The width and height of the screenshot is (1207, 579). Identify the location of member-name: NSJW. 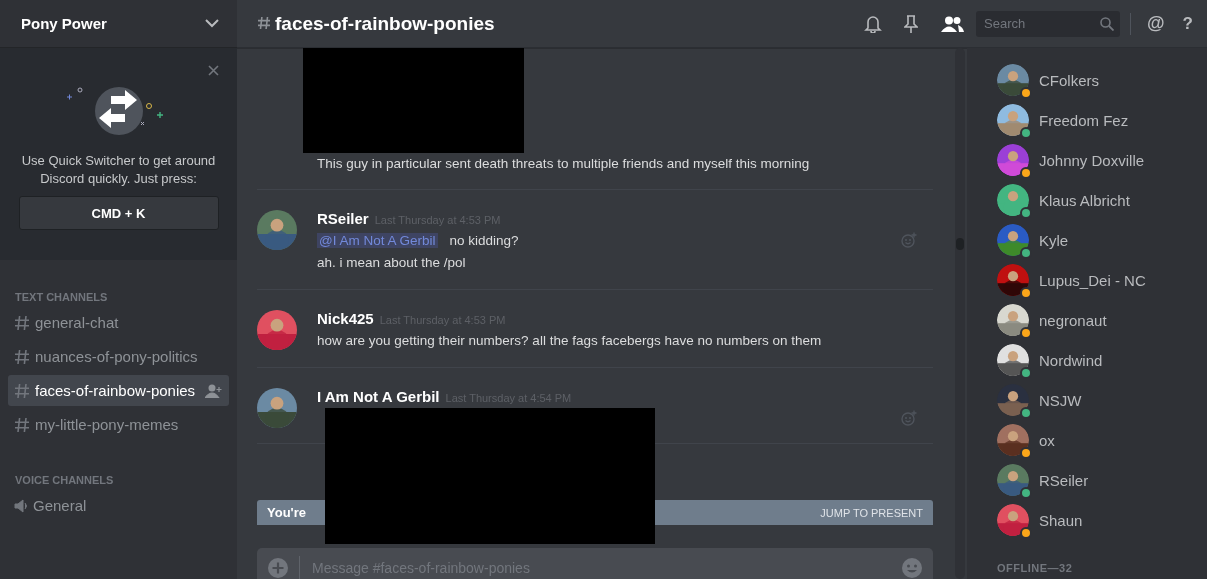
(1060, 400).